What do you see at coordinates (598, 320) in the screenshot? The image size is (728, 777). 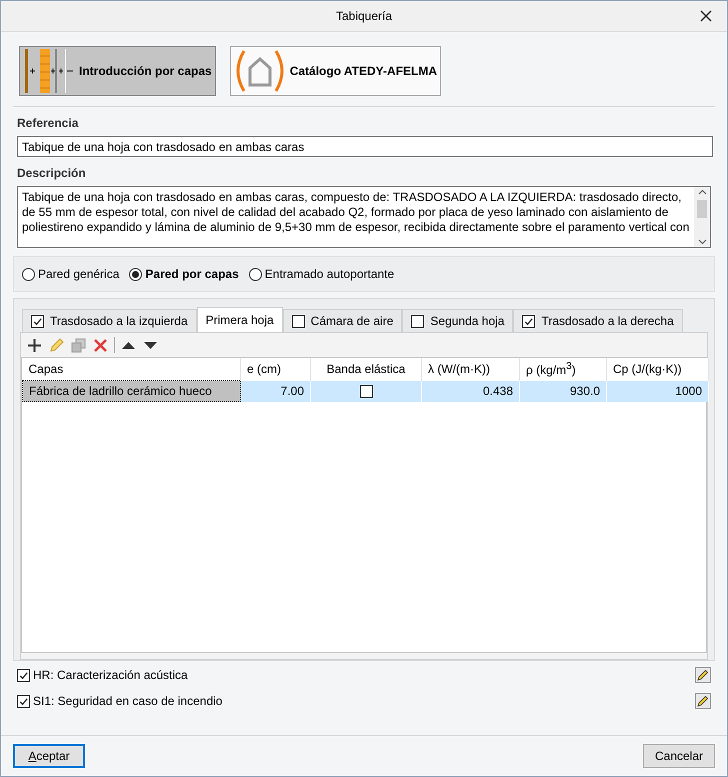 I see `layer-tab: Trasdosado a la derecha` at bounding box center [598, 320].